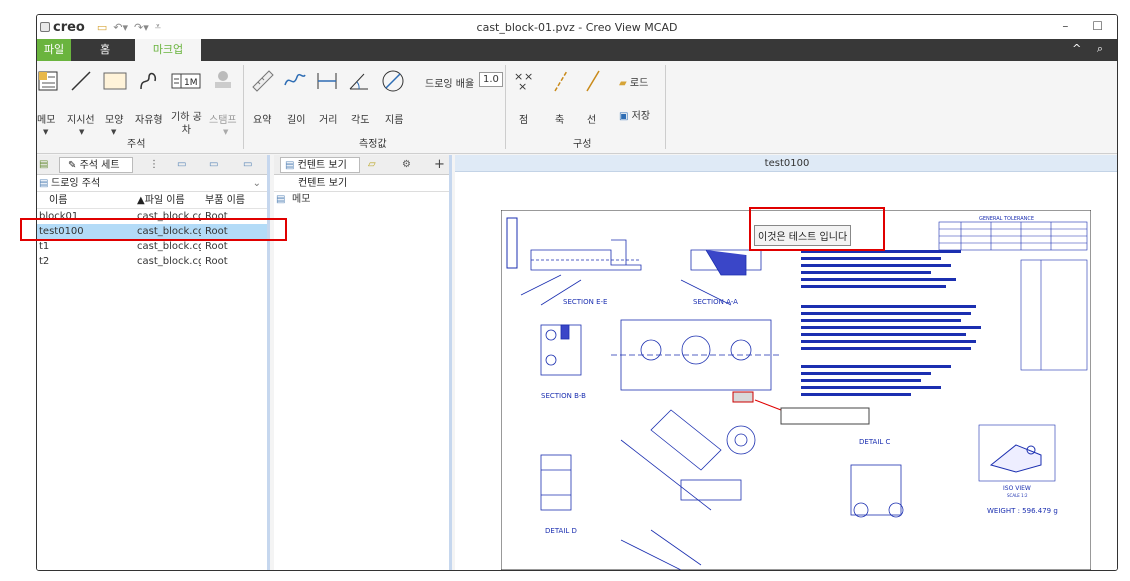 This screenshot has width=1130, height=581. What do you see at coordinates (161, 200) in the screenshot?
I see `column-file-name: ▲파일 이름` at bounding box center [161, 200].